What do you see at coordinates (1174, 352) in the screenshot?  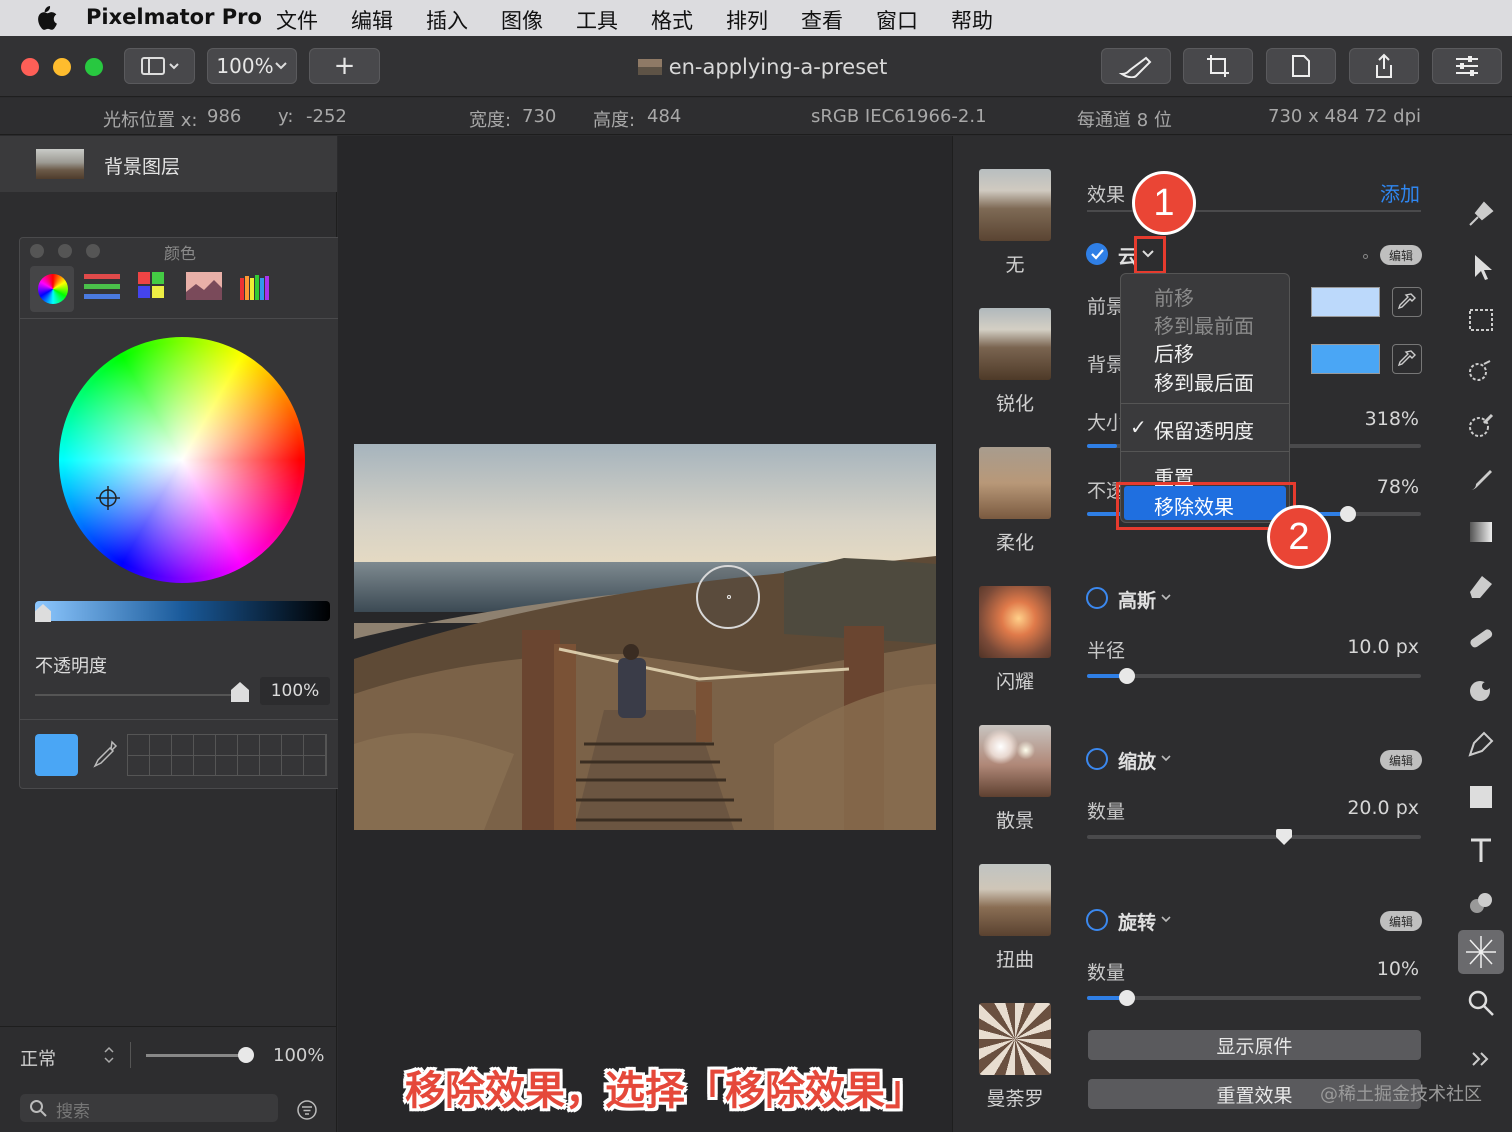 I see `menu-item-send-backward: 后移` at bounding box center [1174, 352].